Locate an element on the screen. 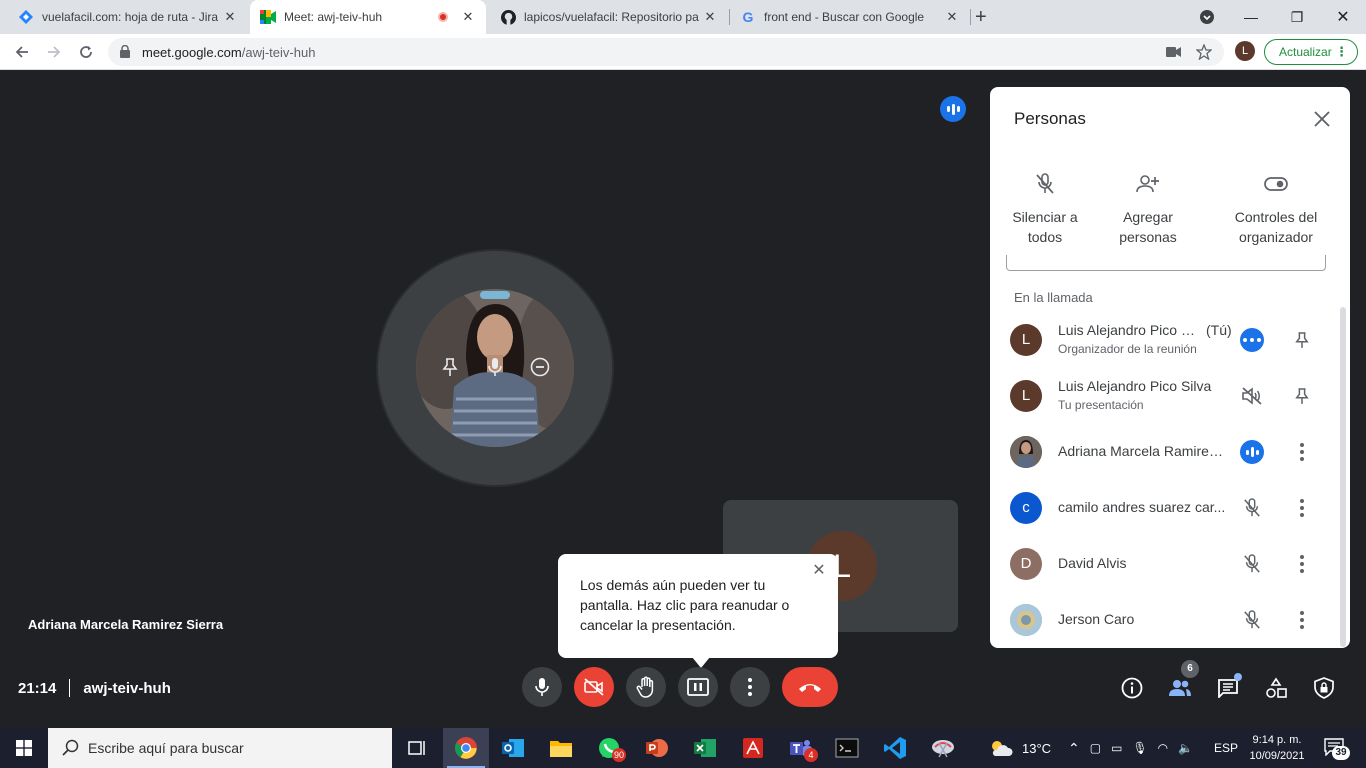 Image resolution: width=1366 pixels, height=768 pixels. chat-notification-dot is located at coordinates (1238, 677).